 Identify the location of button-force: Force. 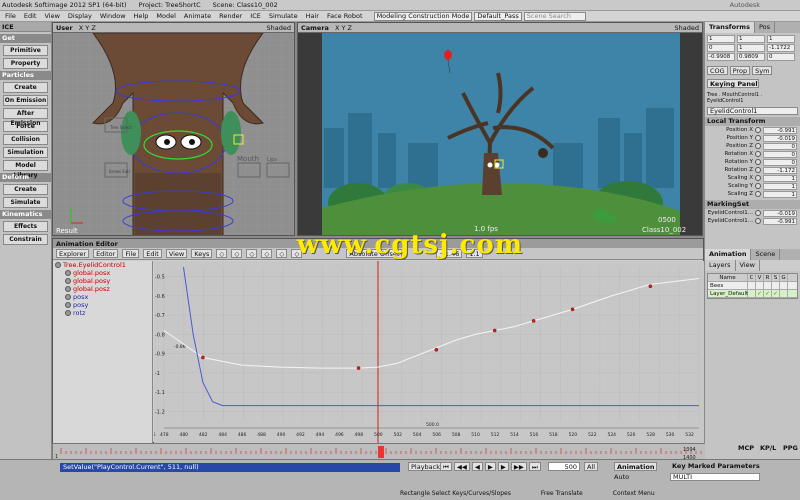
(25, 126).